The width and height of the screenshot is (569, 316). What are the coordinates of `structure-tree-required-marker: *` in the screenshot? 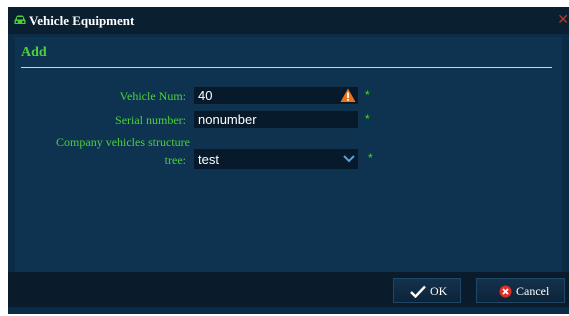 It's located at (370, 158).